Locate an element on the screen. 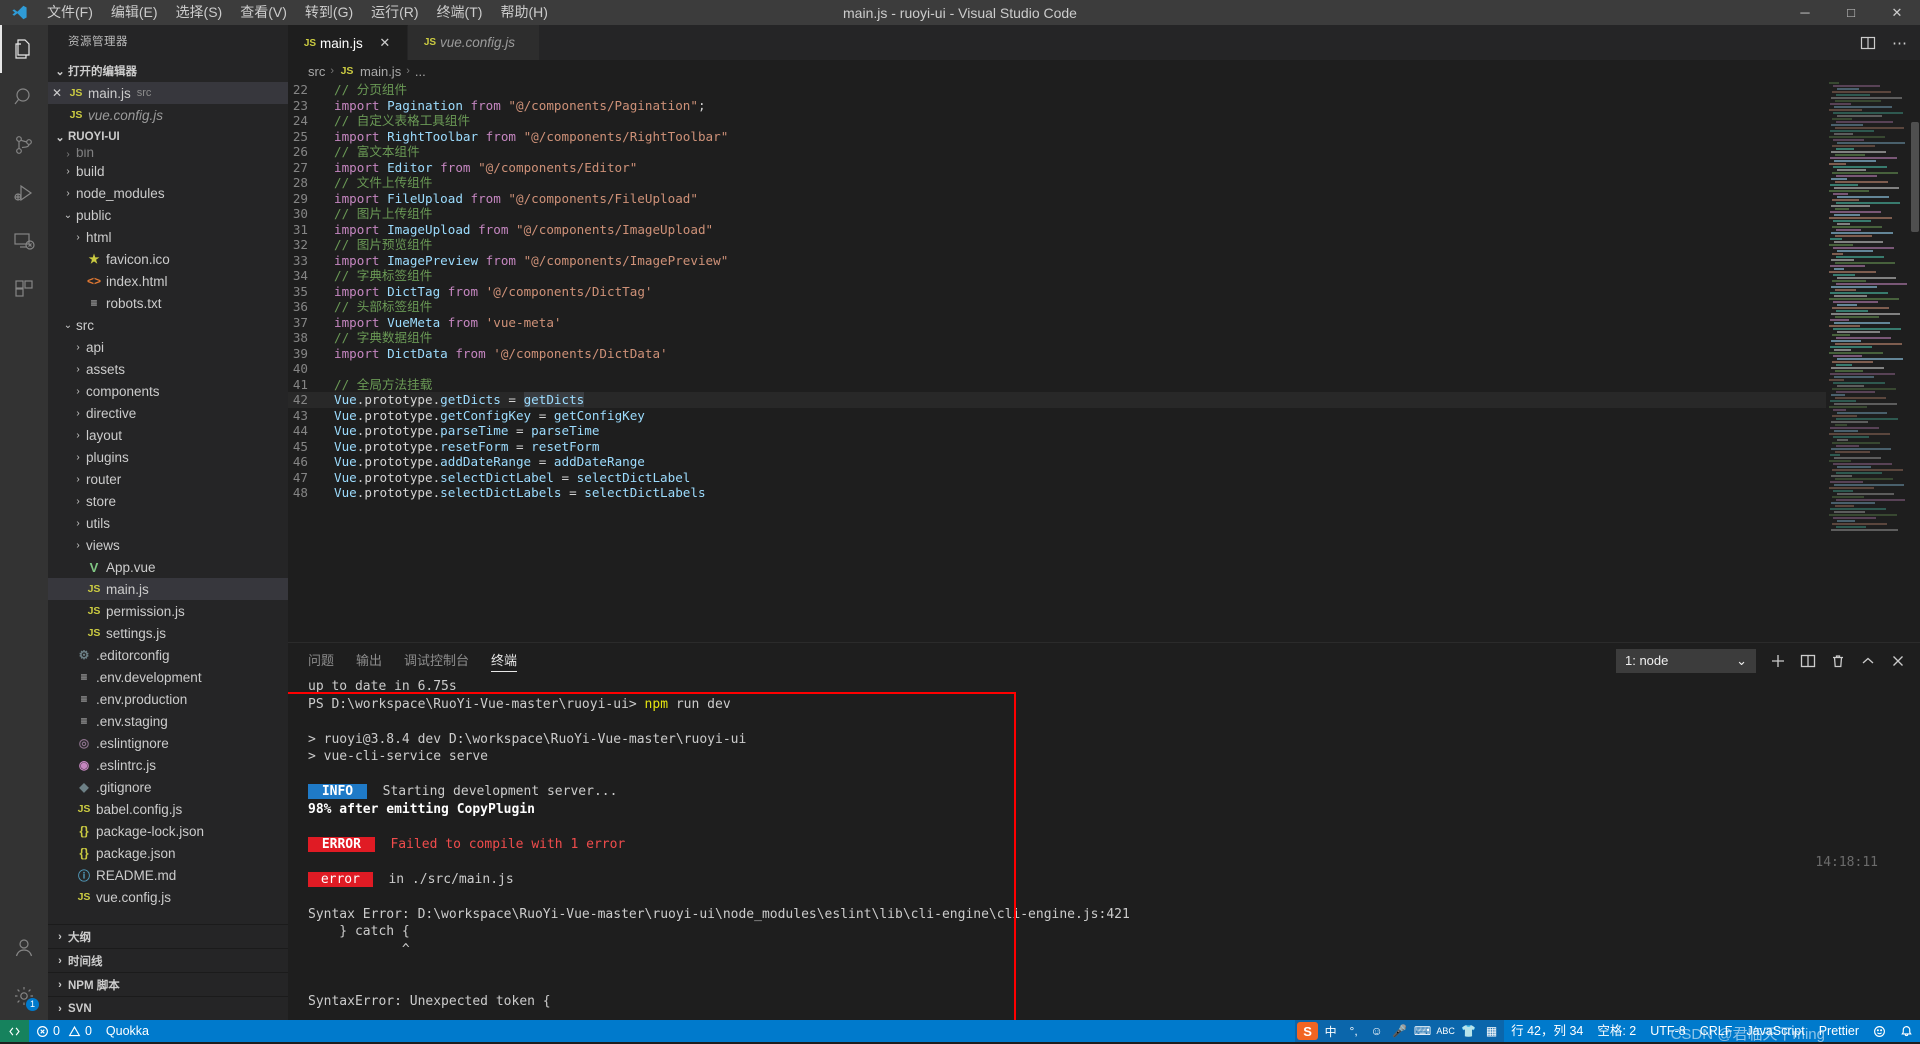 This screenshot has width=1920, height=1044. tree-folder-views: ›views is located at coordinates (168, 545).